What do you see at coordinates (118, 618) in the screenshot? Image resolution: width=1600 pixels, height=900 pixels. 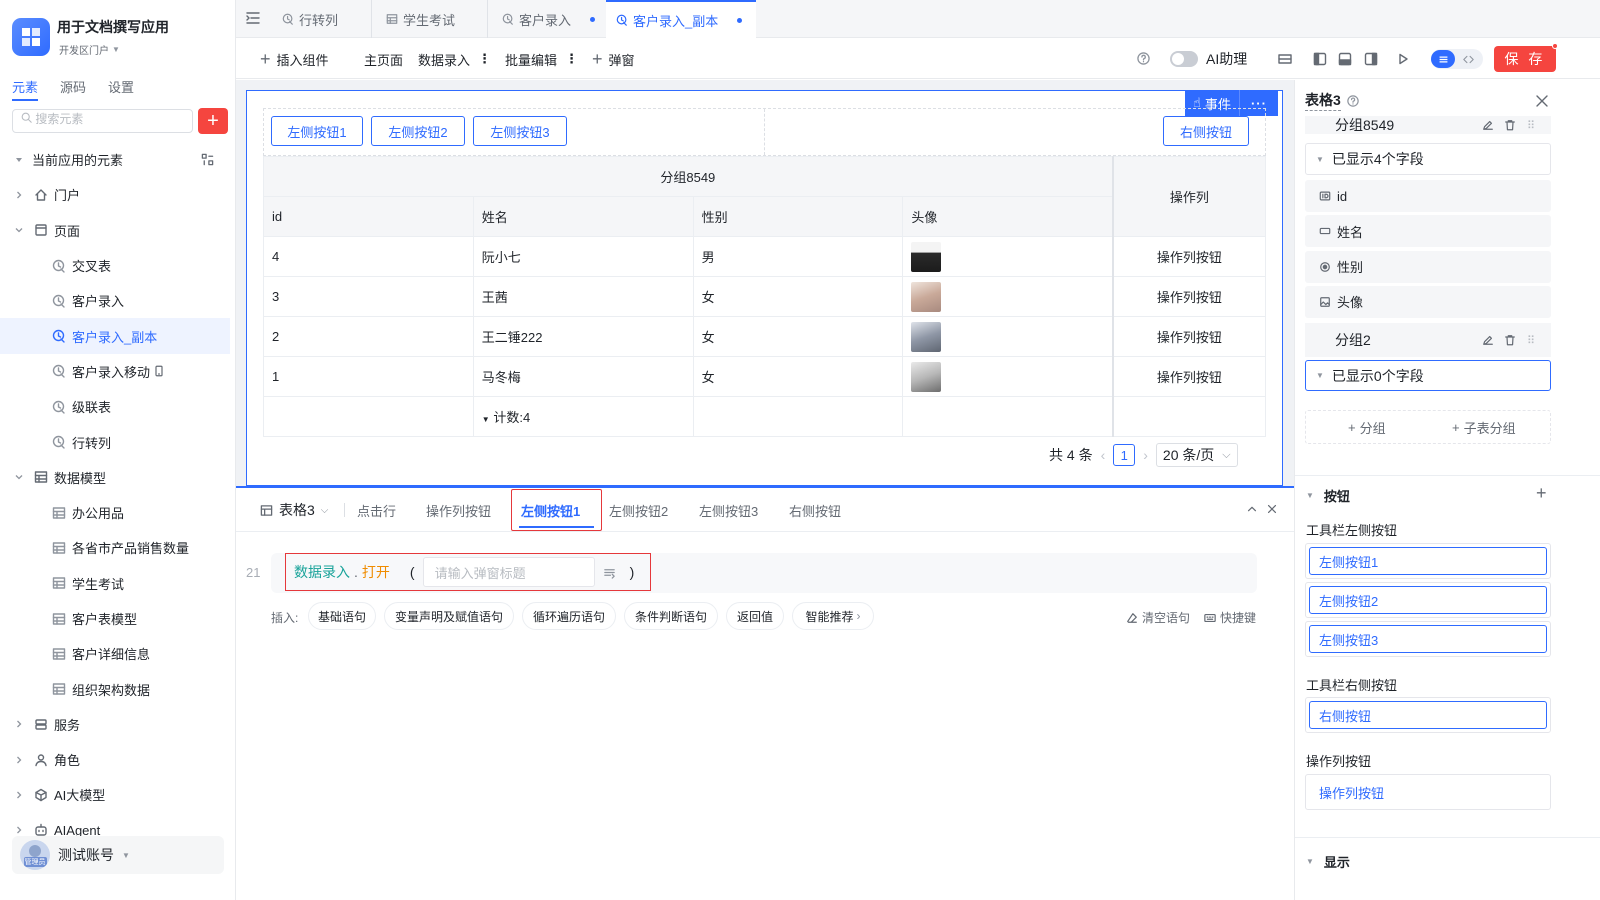 I see `tree-item: 客户表模型` at bounding box center [118, 618].